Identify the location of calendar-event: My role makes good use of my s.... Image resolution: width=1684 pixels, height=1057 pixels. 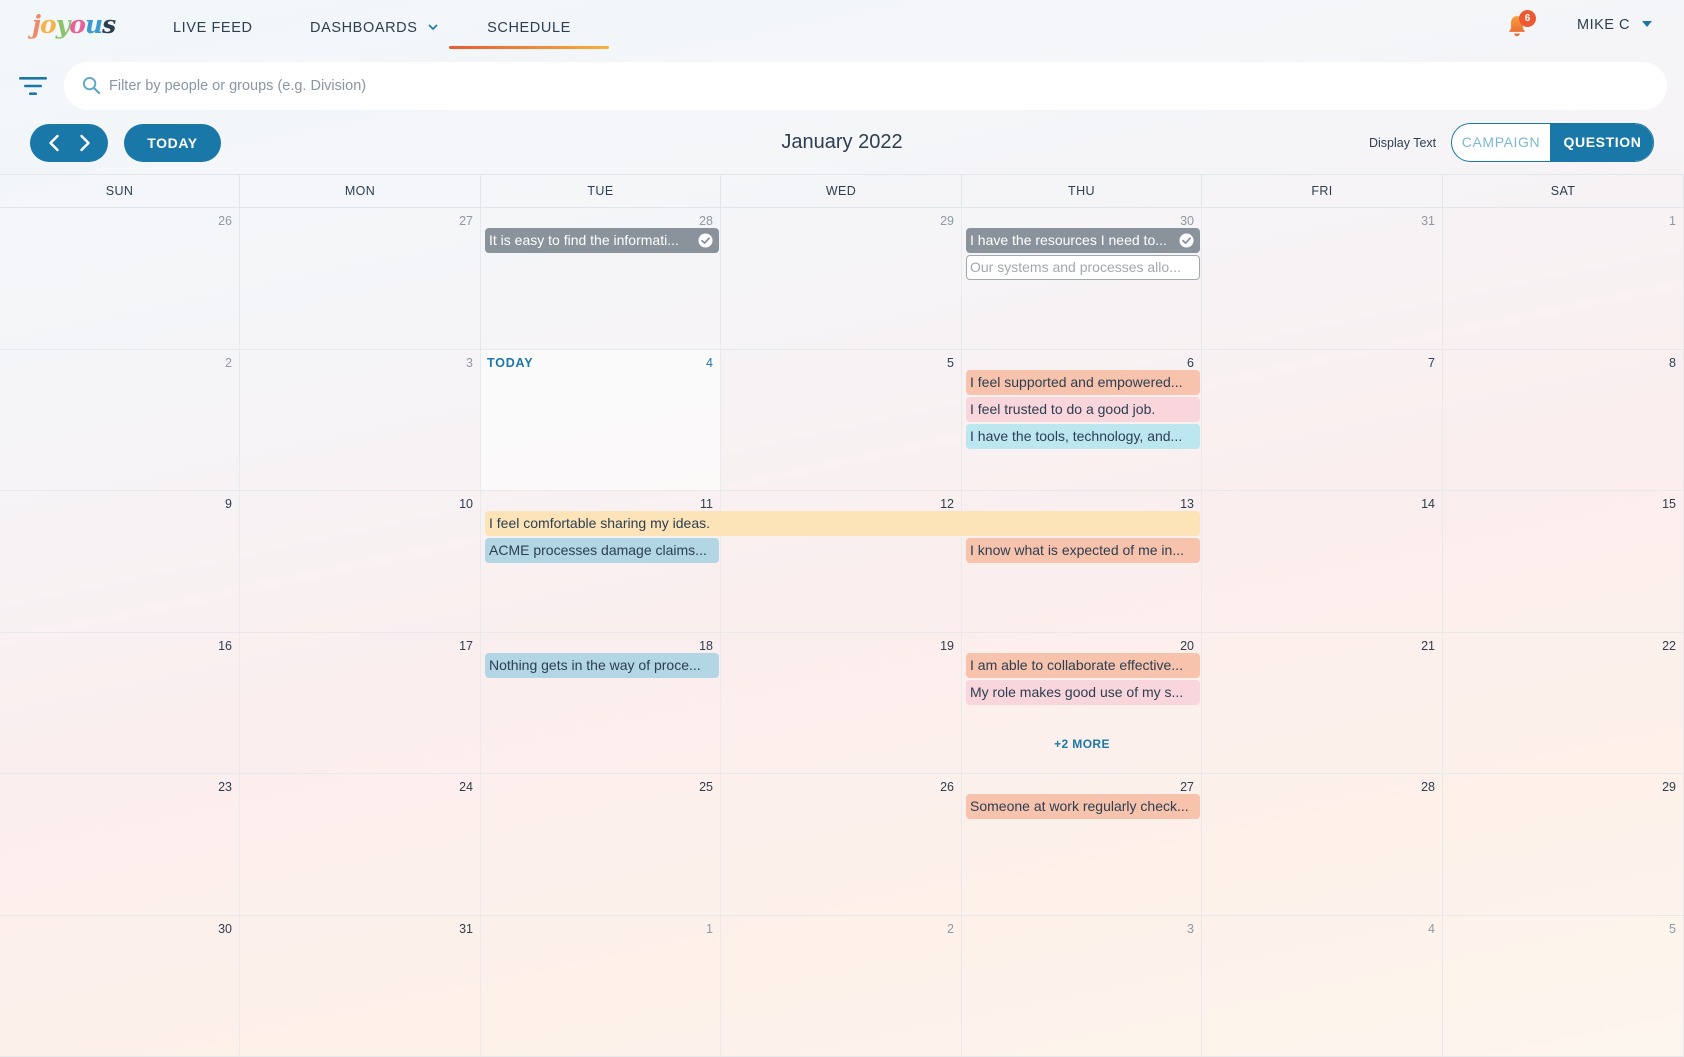
(1083, 692).